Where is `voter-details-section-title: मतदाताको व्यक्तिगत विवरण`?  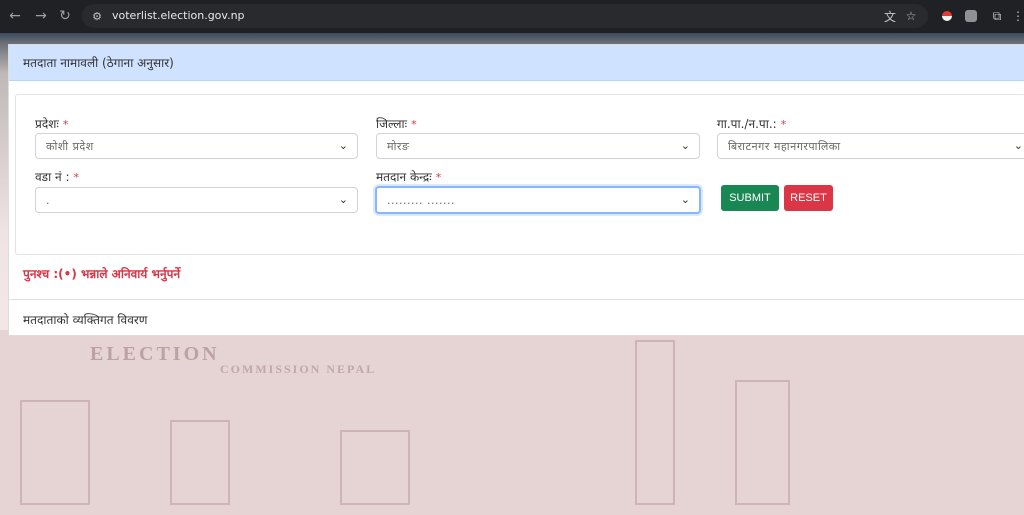 voter-details-section-title: मतदाताको व्यक्तिगत विवरण is located at coordinates (85, 320).